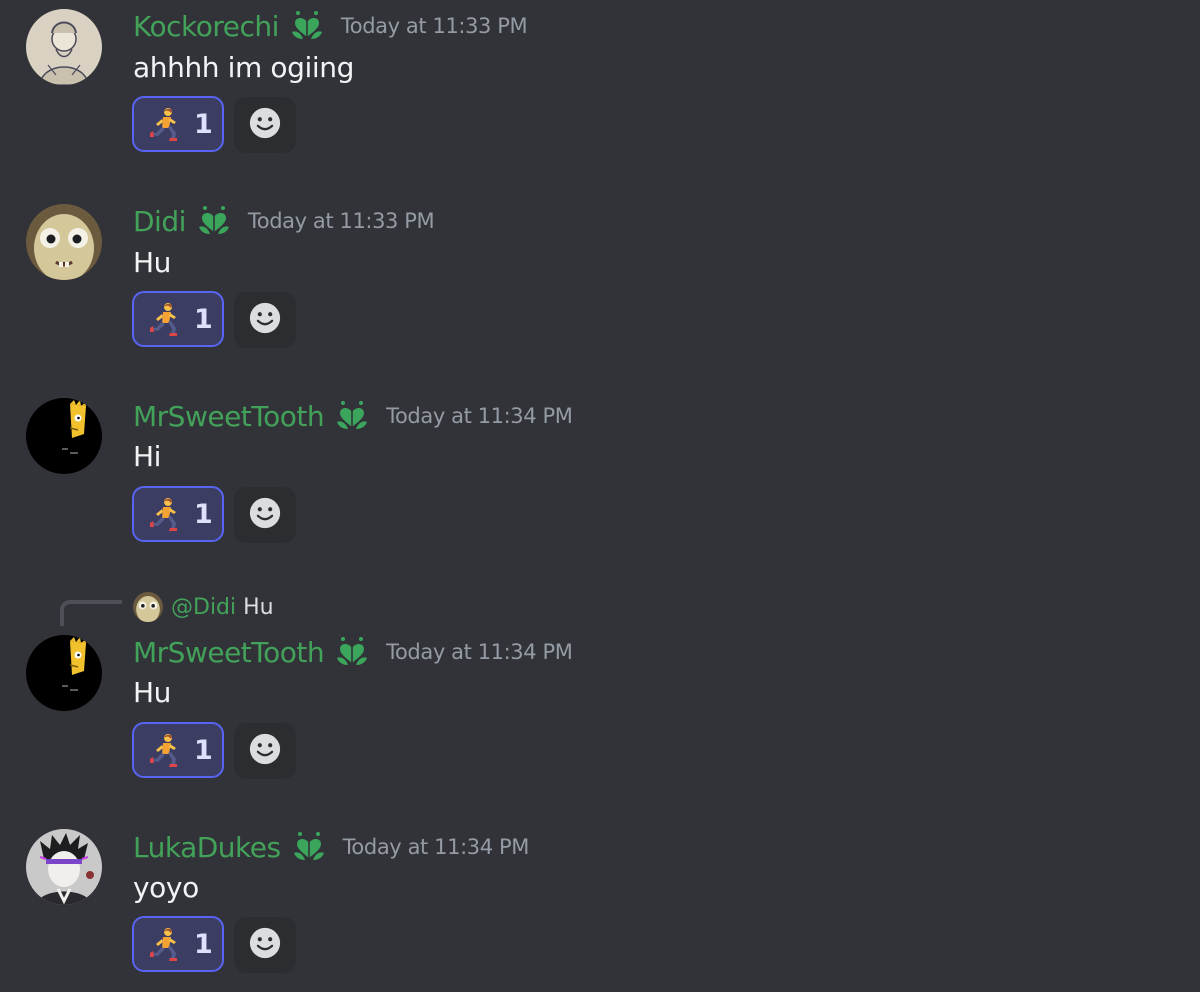  I want to click on message-header: Didi Today at 11:33 PM, so click(284, 221).